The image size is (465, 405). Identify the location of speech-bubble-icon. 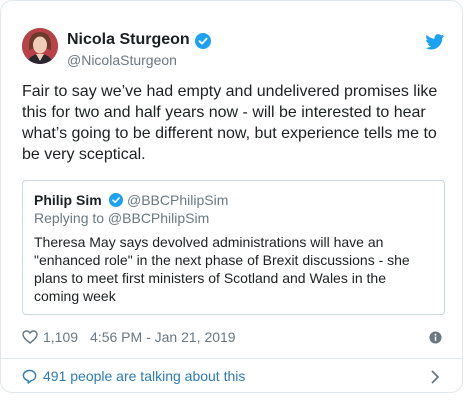
(29, 376).